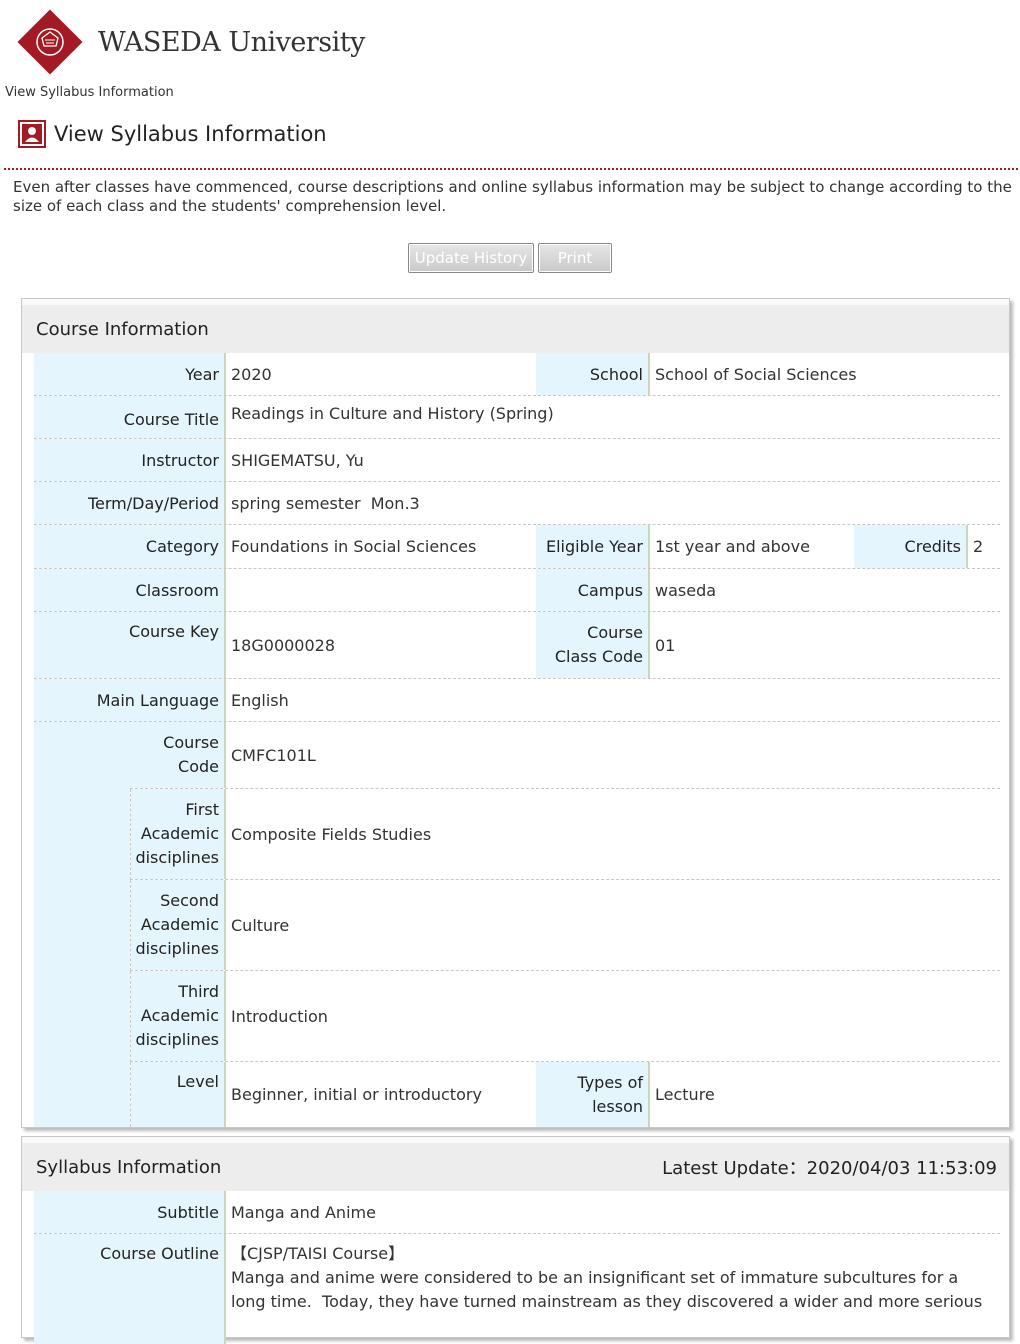 Image resolution: width=1020 pixels, height=1344 pixels. What do you see at coordinates (178, 1016) in the screenshot?
I see `label-third-disc: Third Academic disciplines` at bounding box center [178, 1016].